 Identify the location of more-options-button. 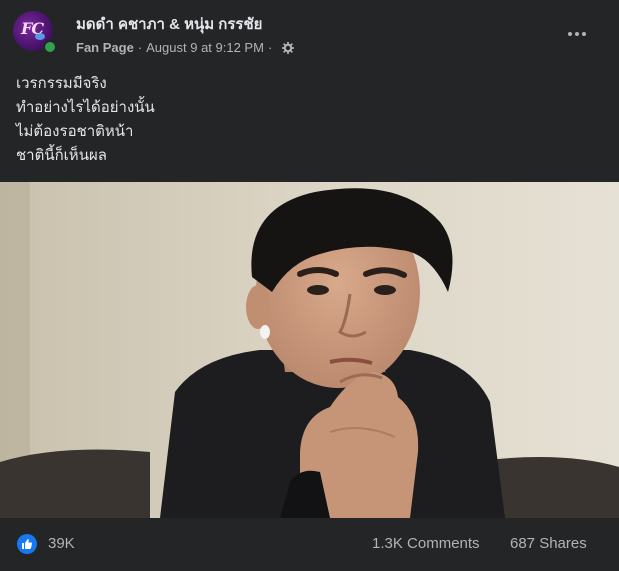
(577, 34).